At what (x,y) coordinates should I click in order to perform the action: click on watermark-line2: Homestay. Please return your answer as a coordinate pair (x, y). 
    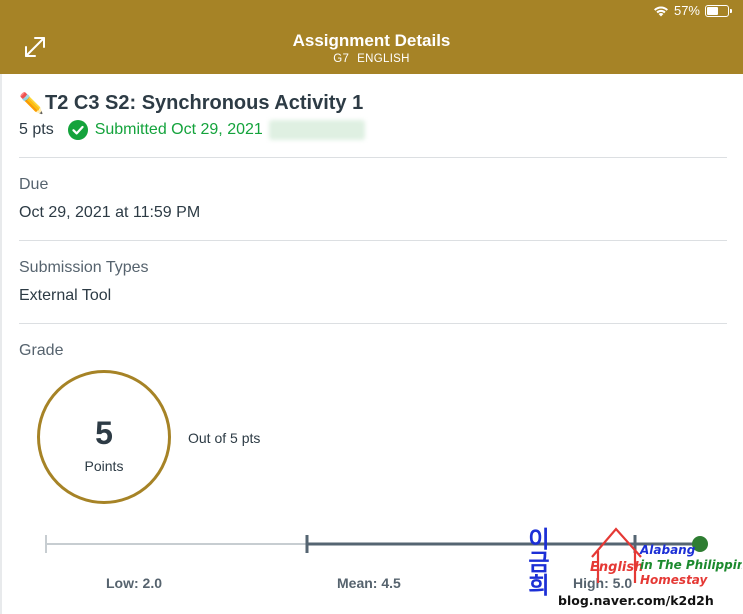
    Looking at the image, I should click on (674, 580).